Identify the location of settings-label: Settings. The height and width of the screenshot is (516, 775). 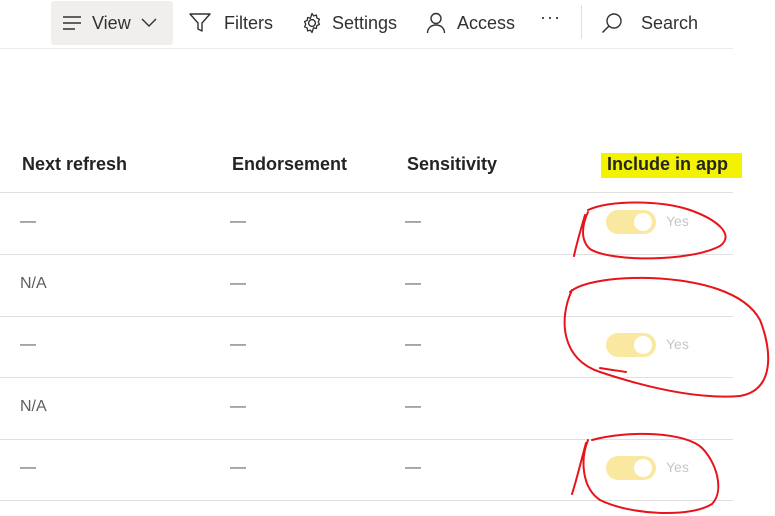
(365, 22).